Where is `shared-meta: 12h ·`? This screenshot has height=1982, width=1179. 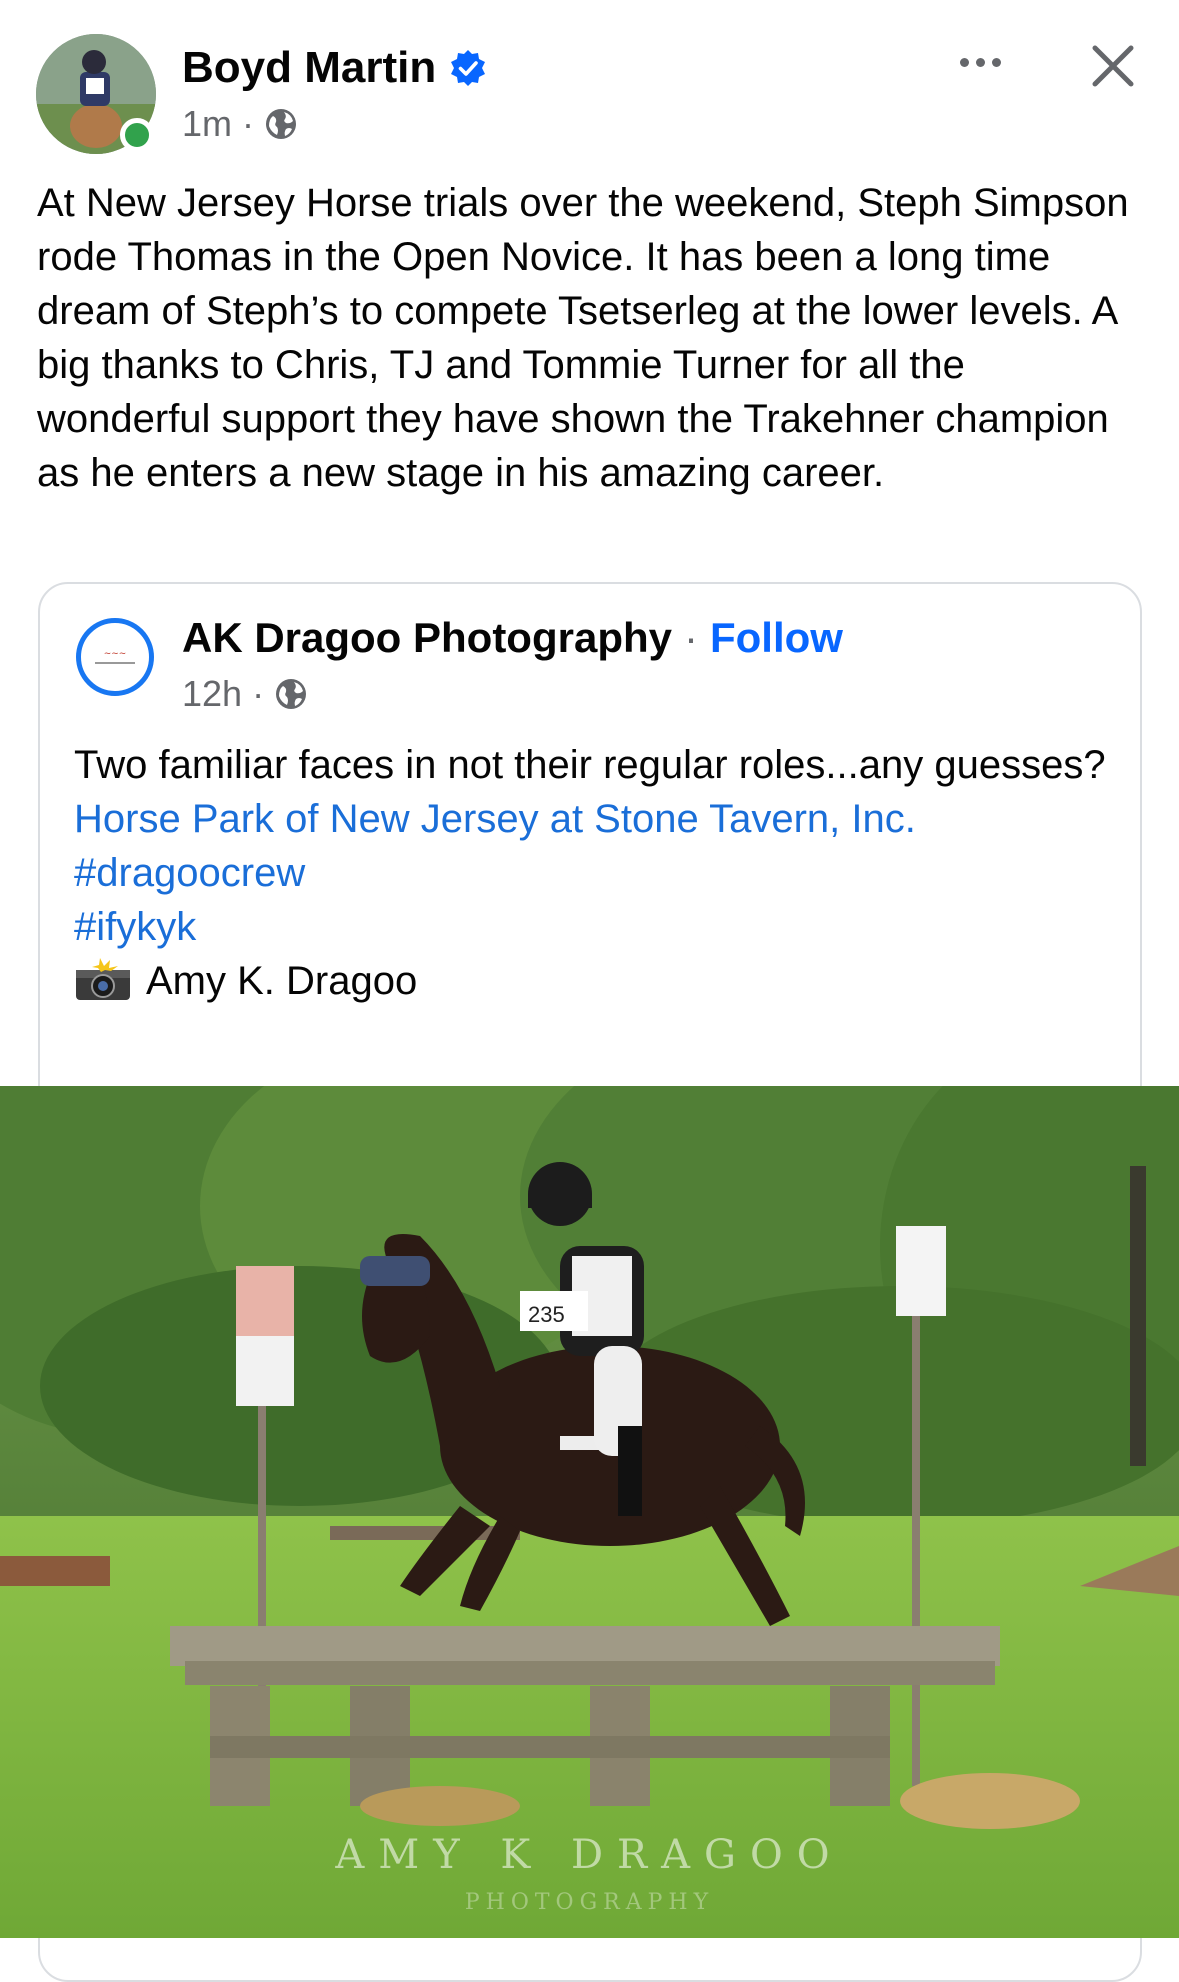
shared-meta: 12h · is located at coordinates (245, 694).